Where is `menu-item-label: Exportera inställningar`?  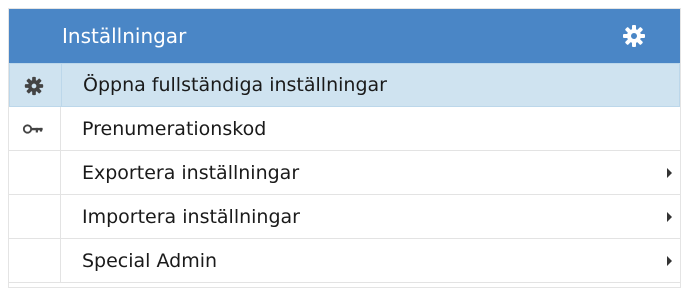 menu-item-label: Exportera inställningar is located at coordinates (191, 172).